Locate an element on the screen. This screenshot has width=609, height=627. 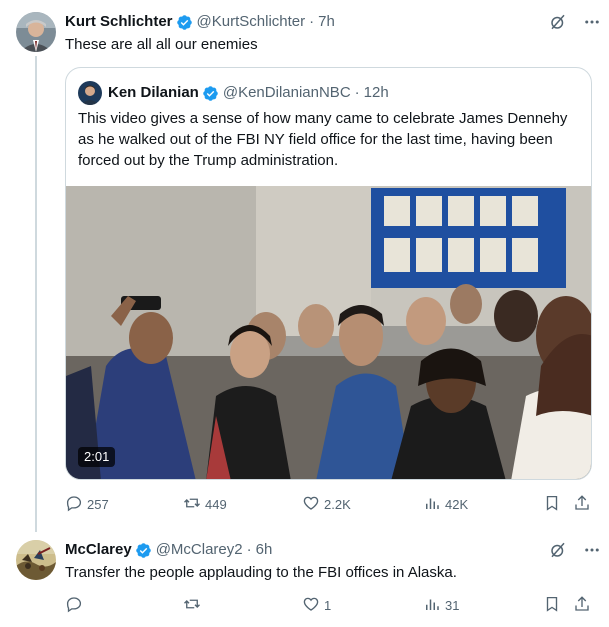
quote-timestamp: 12h is located at coordinates (376, 92).